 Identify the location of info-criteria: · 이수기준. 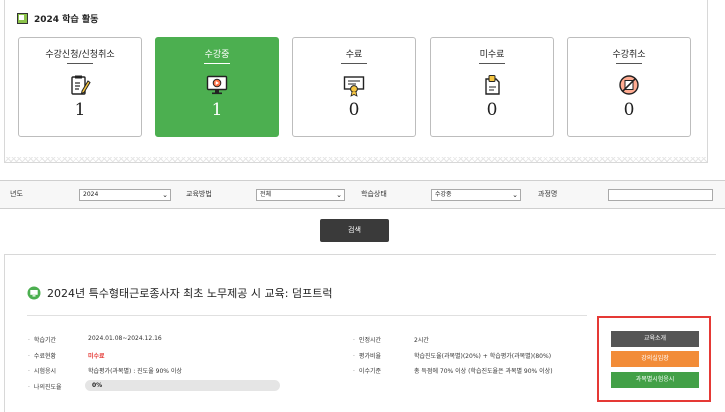
(367, 370).